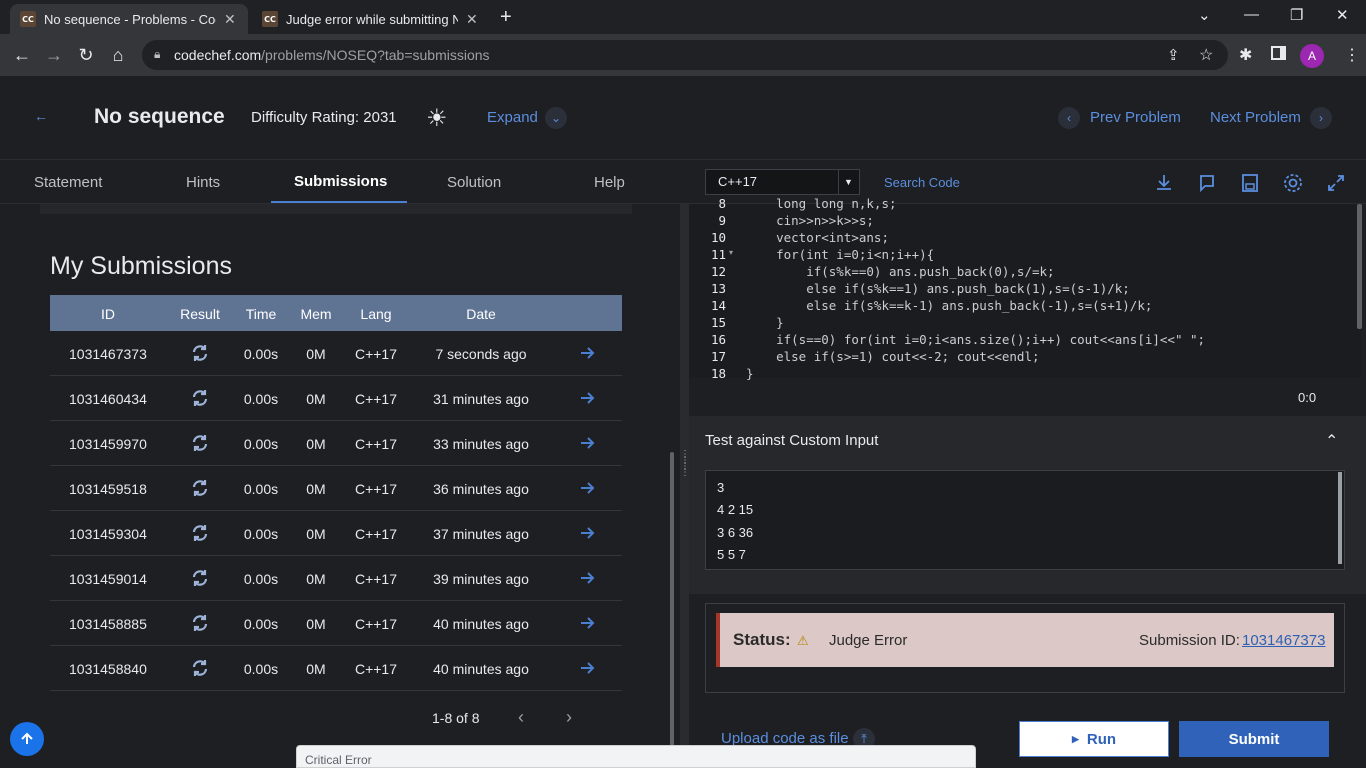  What do you see at coordinates (324, 117) in the screenshot?
I see `difficulty-rating: Difficulty Rating: 2031` at bounding box center [324, 117].